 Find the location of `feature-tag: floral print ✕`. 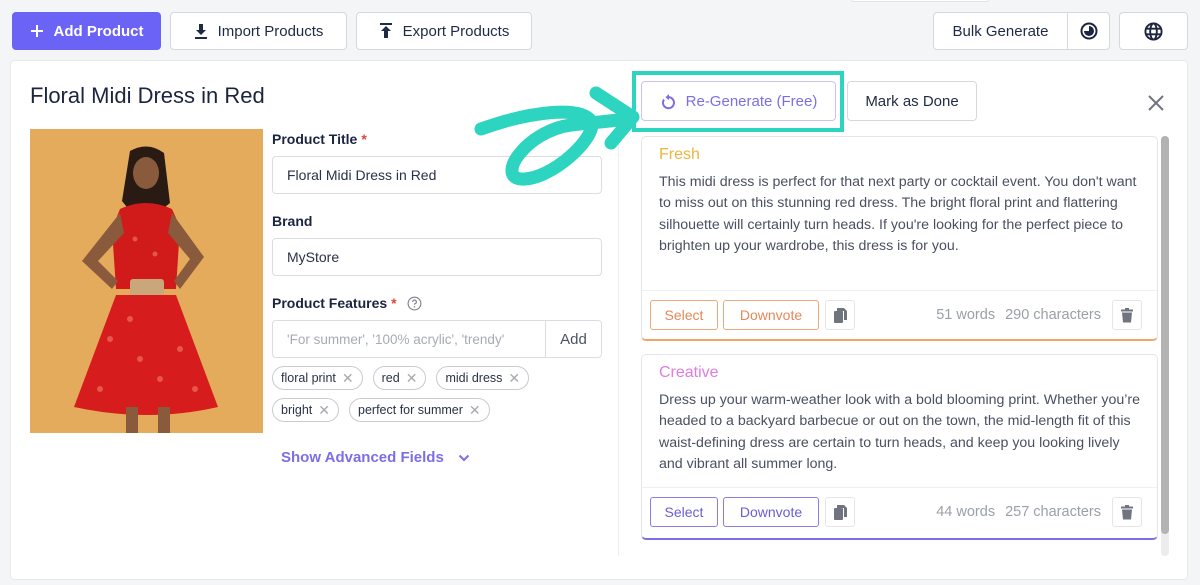

feature-tag: floral print ✕ is located at coordinates (317, 378).